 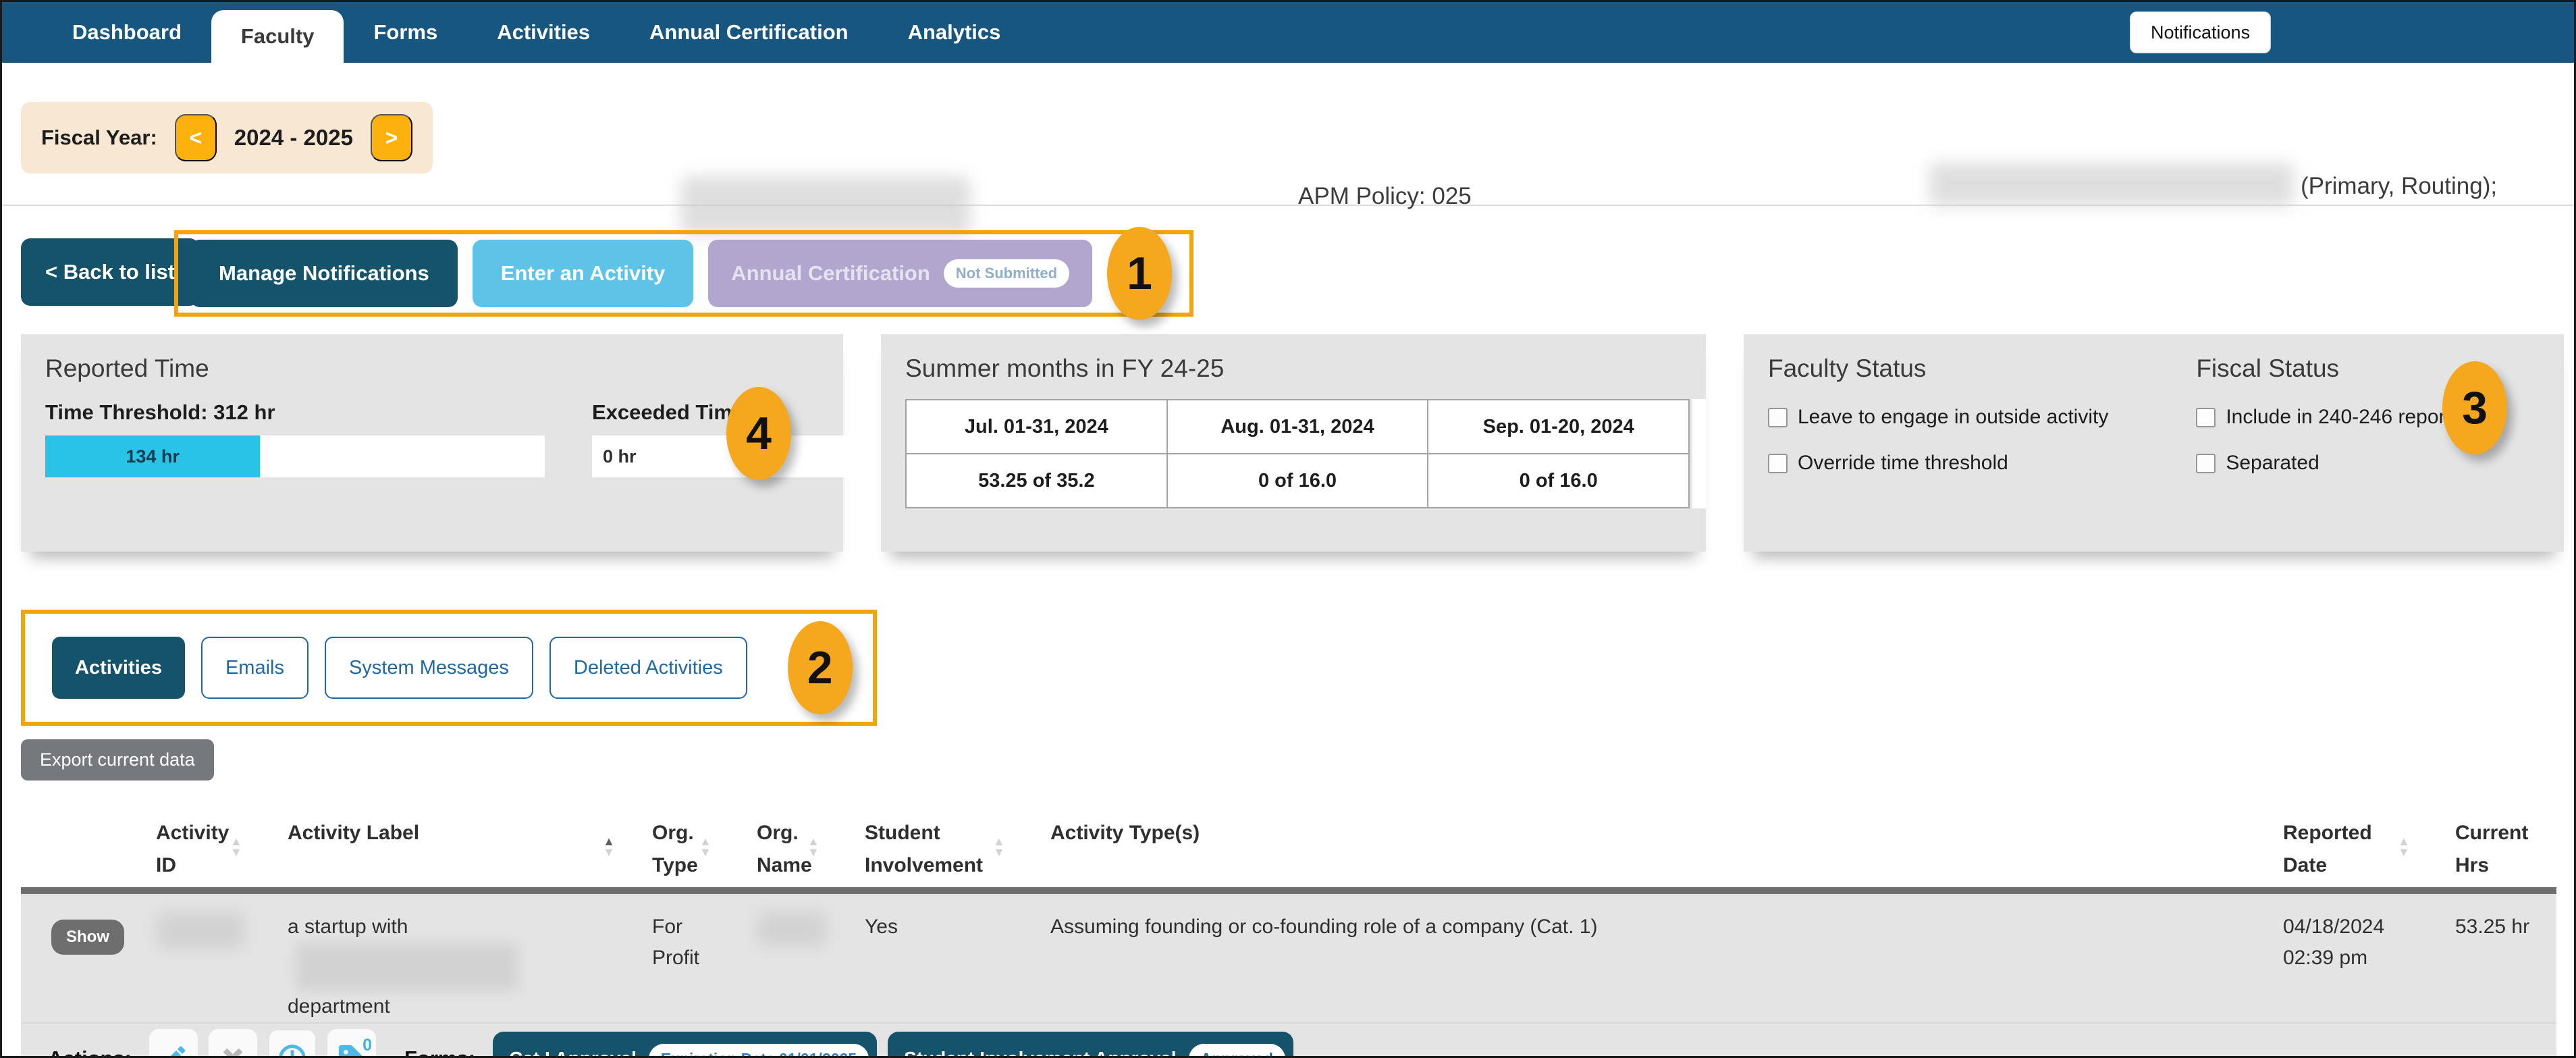 What do you see at coordinates (2268, 368) in the screenshot?
I see `fiscal-status-title: Fiscal Status` at bounding box center [2268, 368].